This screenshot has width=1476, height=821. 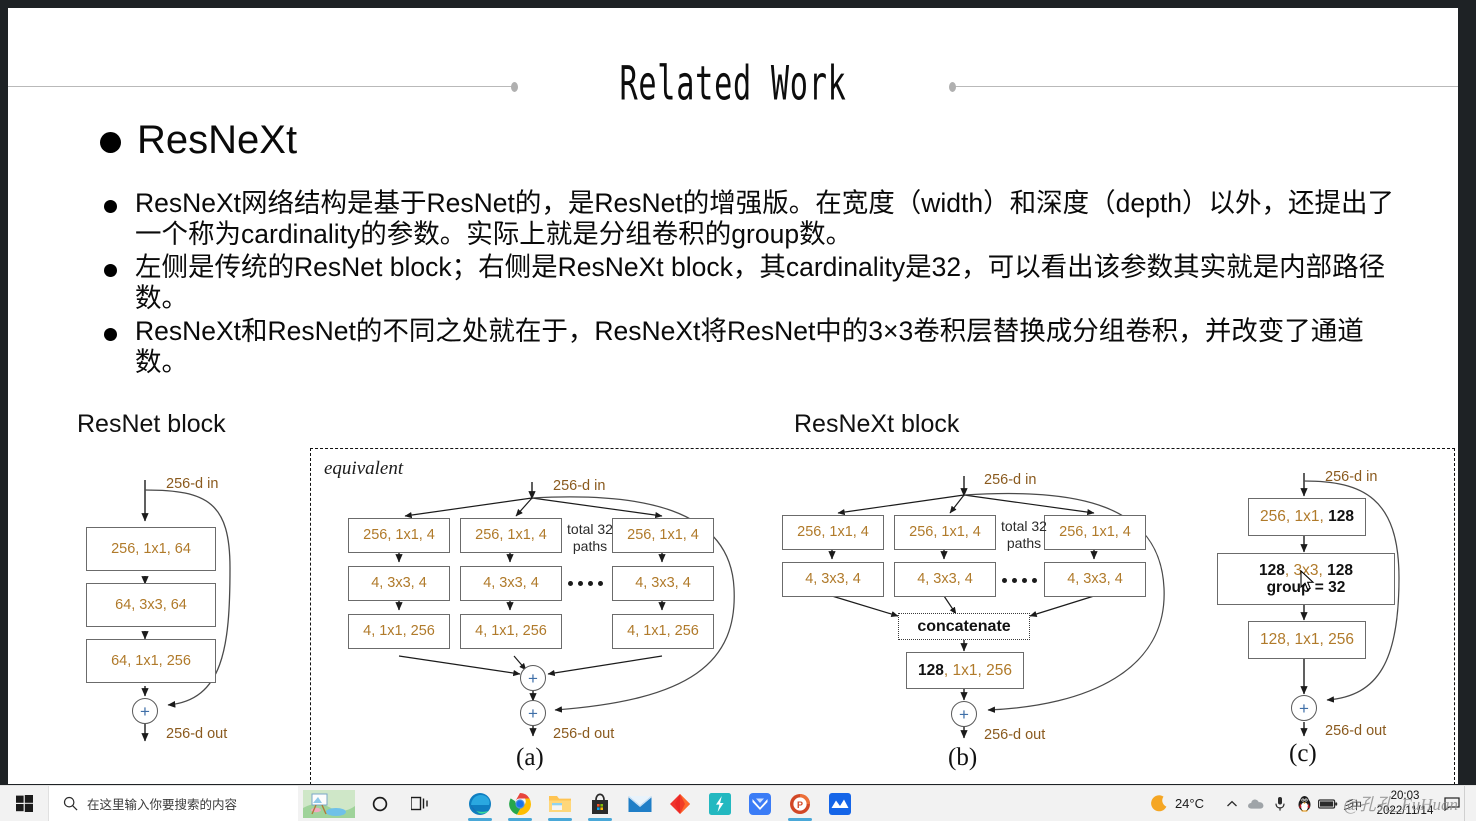 I want to click on panel-b-in-label: 256-d in, so click(x=1010, y=480).